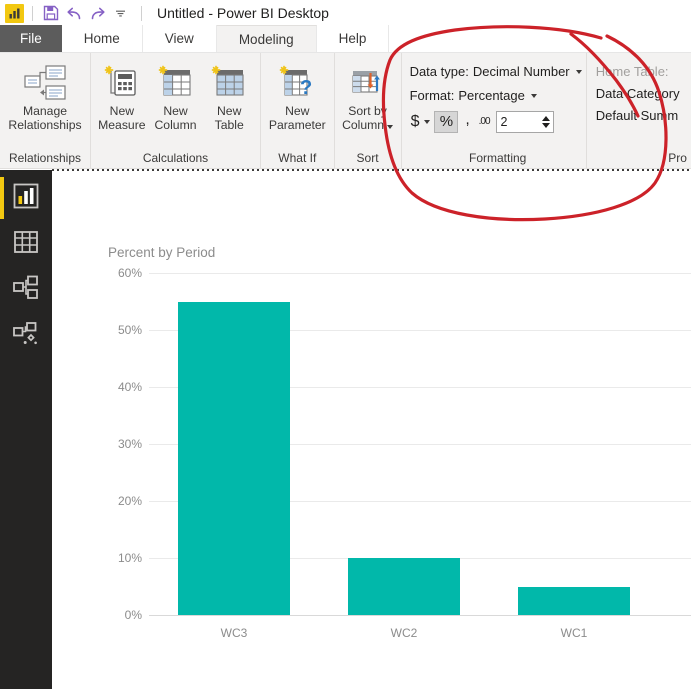  I want to click on currency-format-button: $, so click(415, 122).